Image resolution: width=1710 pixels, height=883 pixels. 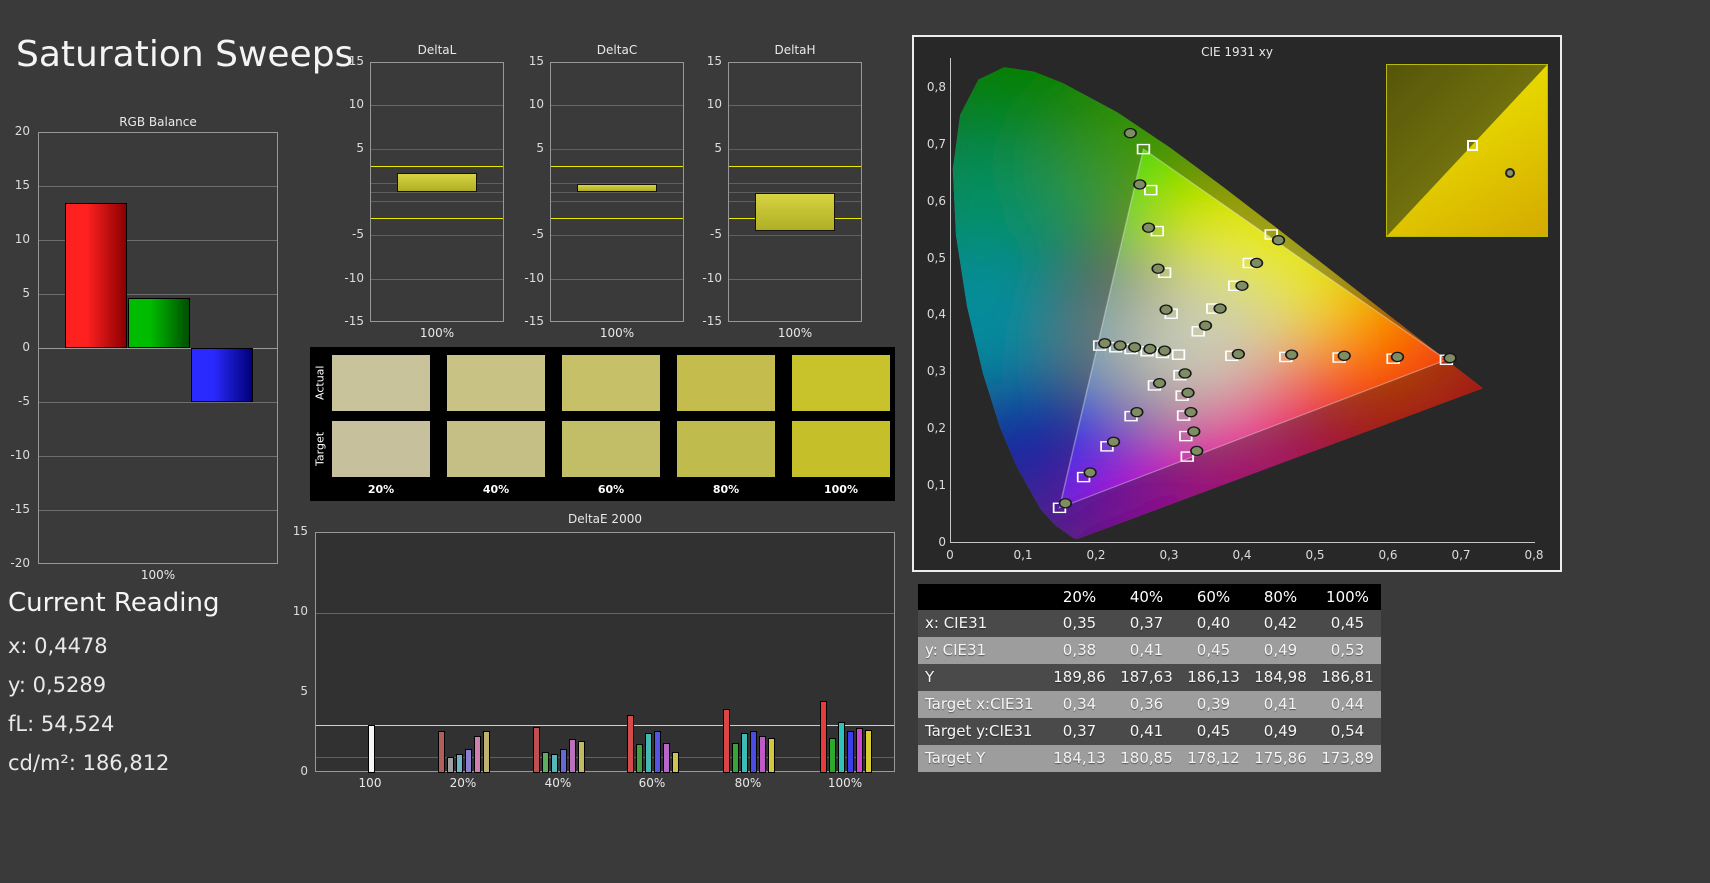 What do you see at coordinates (370, 783) in the screenshot?
I see `delta-e-group-label: 100` at bounding box center [370, 783].